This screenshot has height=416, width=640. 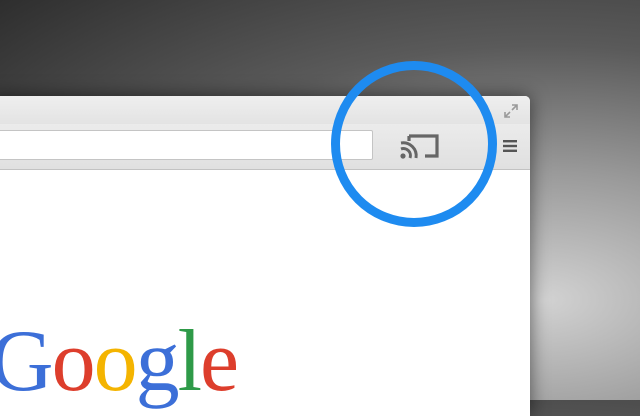 I want to click on hamburger-menu-icon, so click(x=510, y=146).